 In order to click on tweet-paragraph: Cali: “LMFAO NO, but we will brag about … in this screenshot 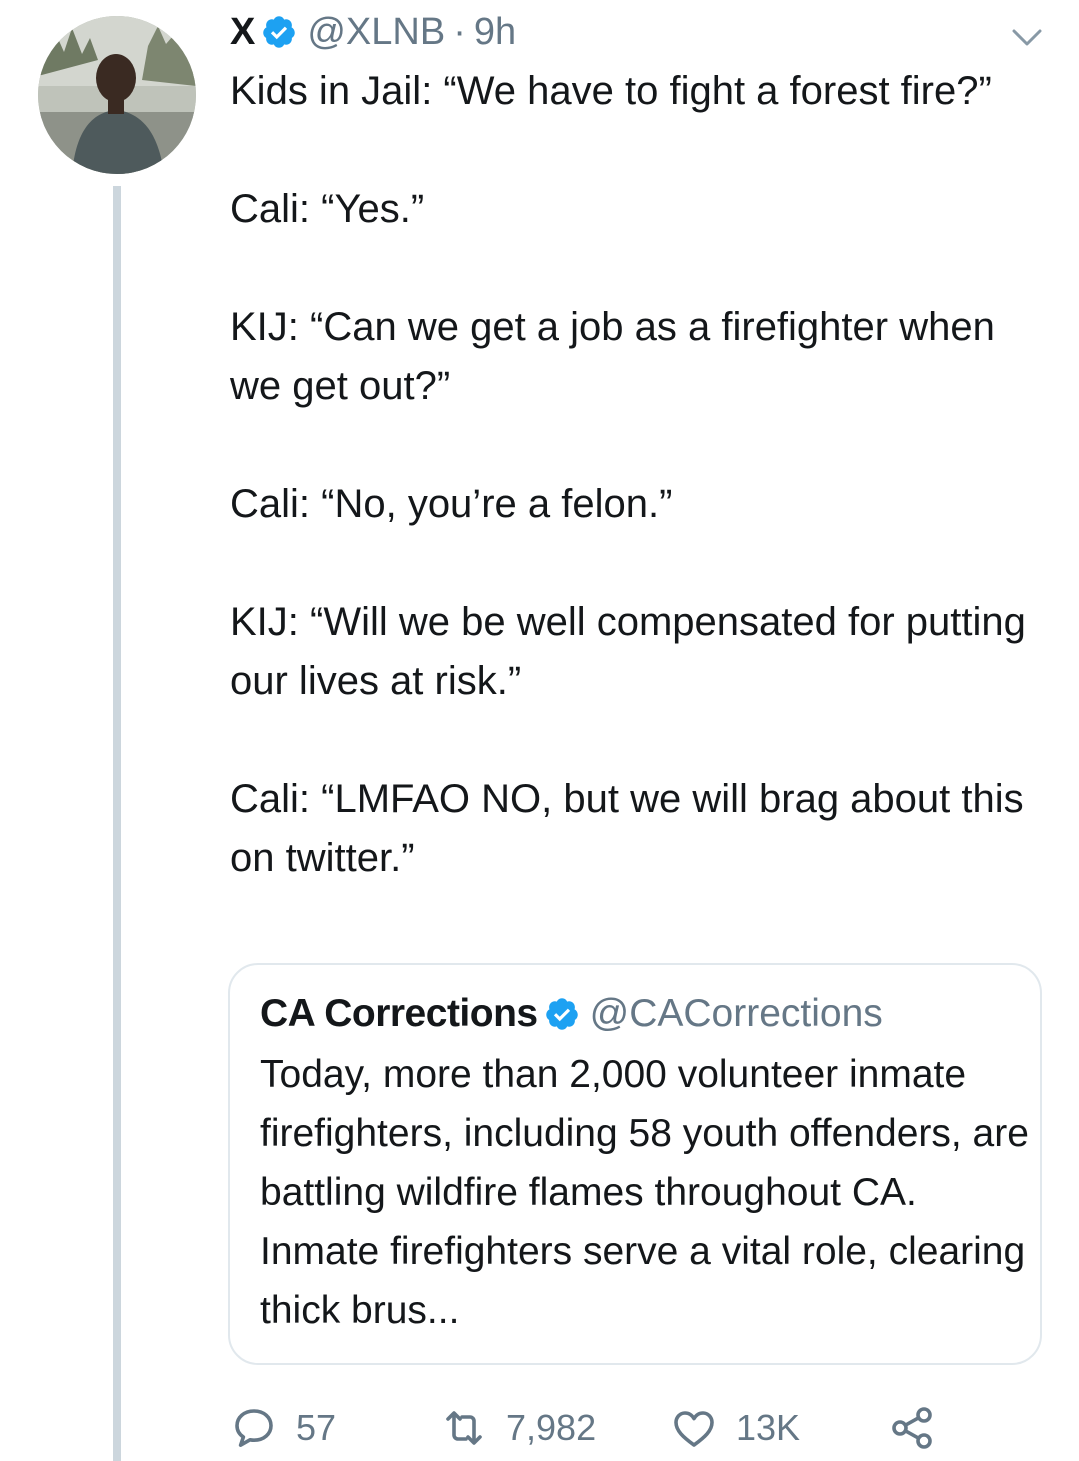, I will do `click(632, 828)`.